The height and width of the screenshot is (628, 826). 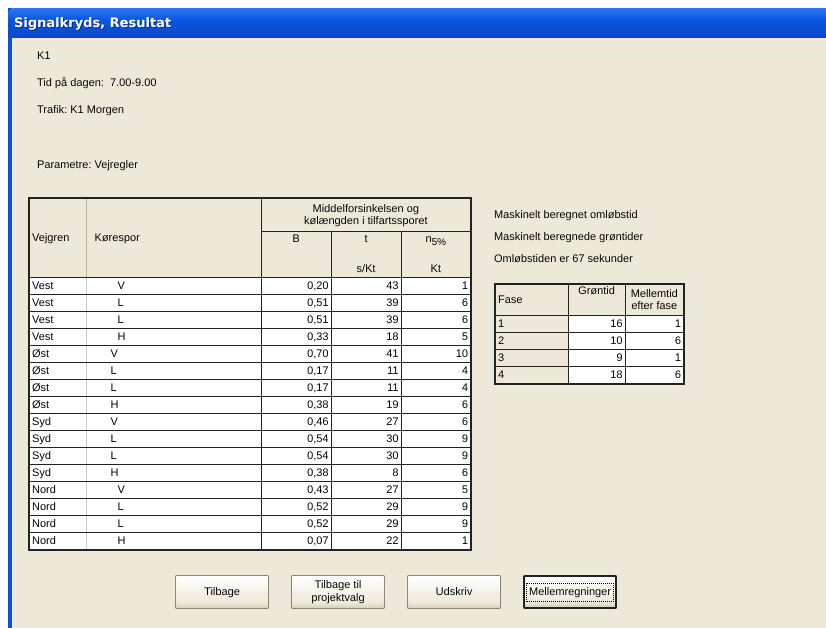 I want to click on table-cell: 43, so click(x=366, y=286).